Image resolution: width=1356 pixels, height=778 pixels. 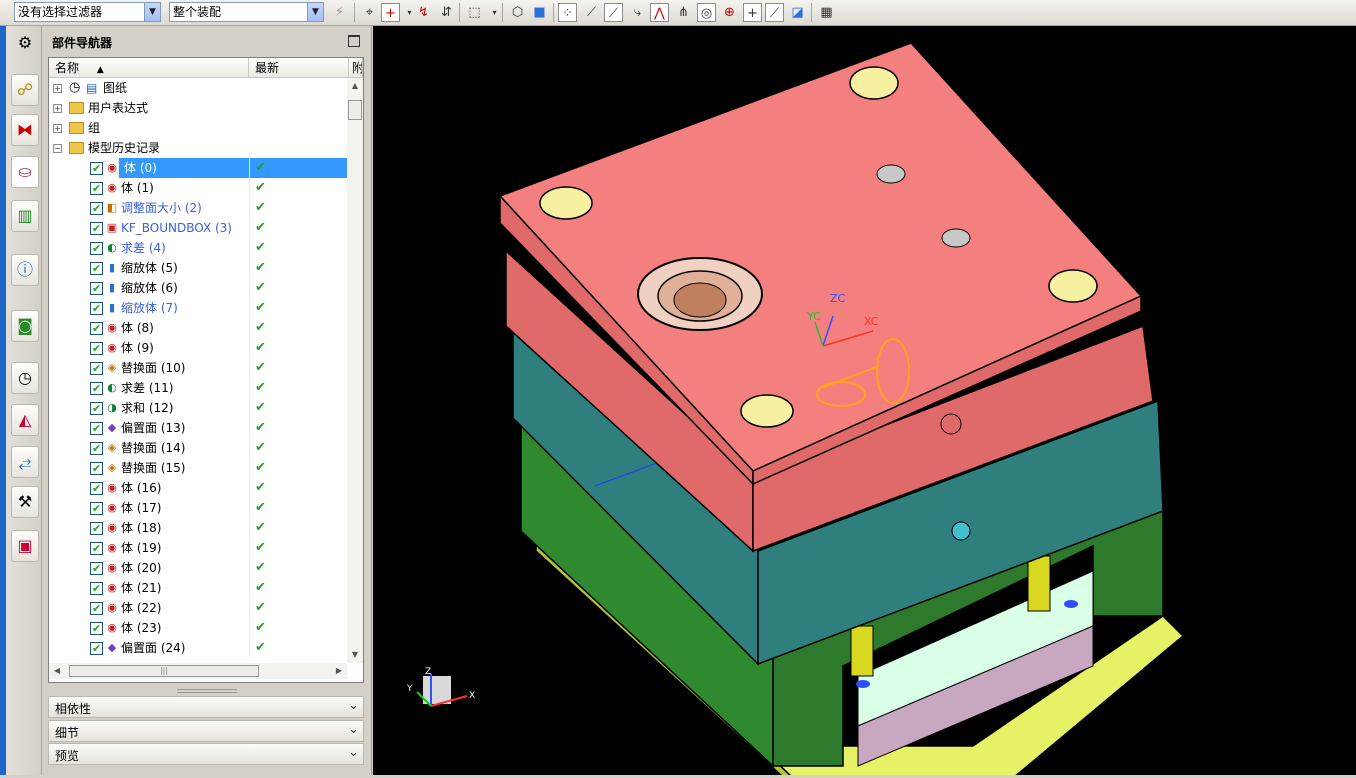 I want to click on sprue-bushing, so click(x=700, y=300).